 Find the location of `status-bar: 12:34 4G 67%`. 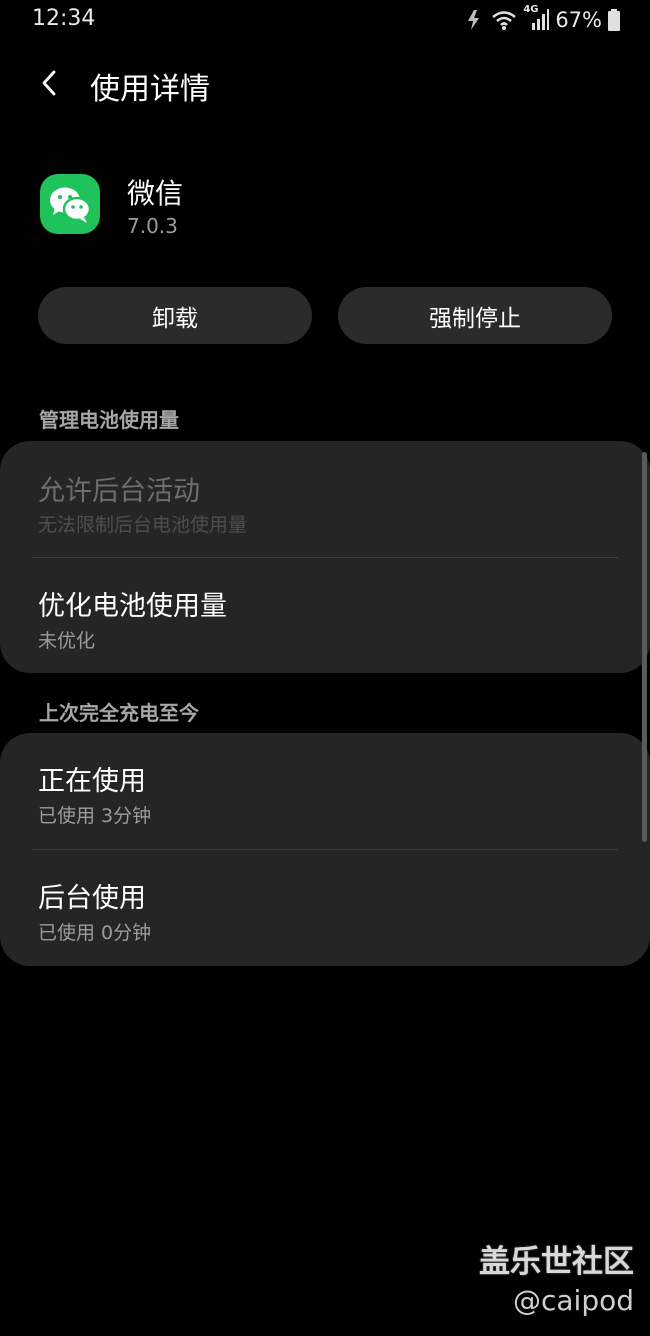

status-bar: 12:34 4G 67% is located at coordinates (325, 20).